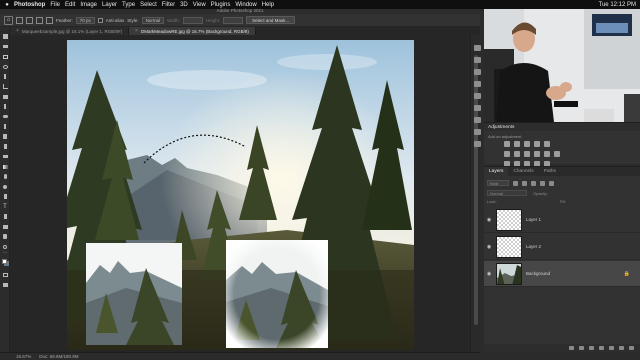 This screenshot has width=640, height=360. I want to click on curves-icon, so click(527, 144).